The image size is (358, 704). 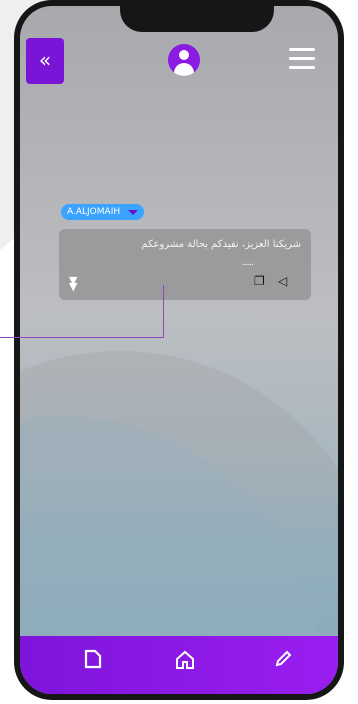 I want to click on back-button: «, so click(x=45, y=61).